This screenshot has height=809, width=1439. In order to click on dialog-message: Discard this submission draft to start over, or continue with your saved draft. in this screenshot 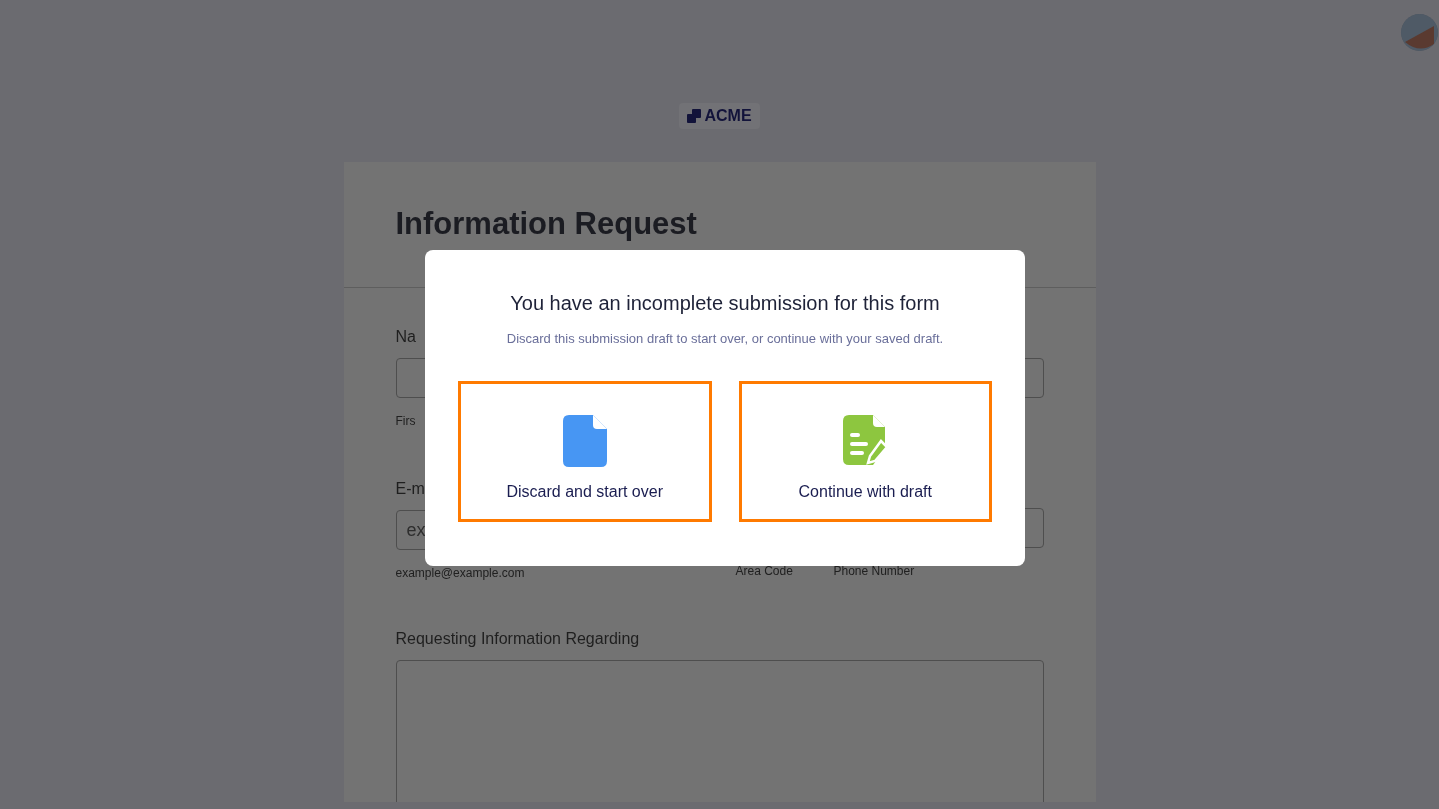, I will do `click(725, 338)`.